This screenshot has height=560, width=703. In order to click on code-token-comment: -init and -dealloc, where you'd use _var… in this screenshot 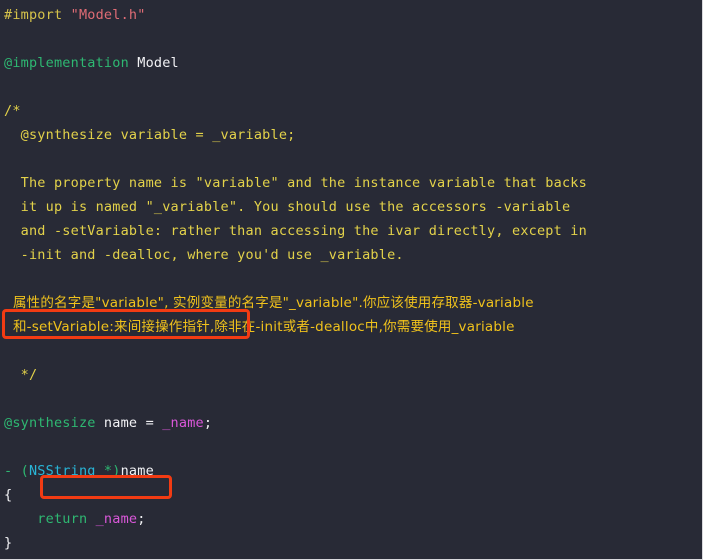, I will do `click(204, 255)`.